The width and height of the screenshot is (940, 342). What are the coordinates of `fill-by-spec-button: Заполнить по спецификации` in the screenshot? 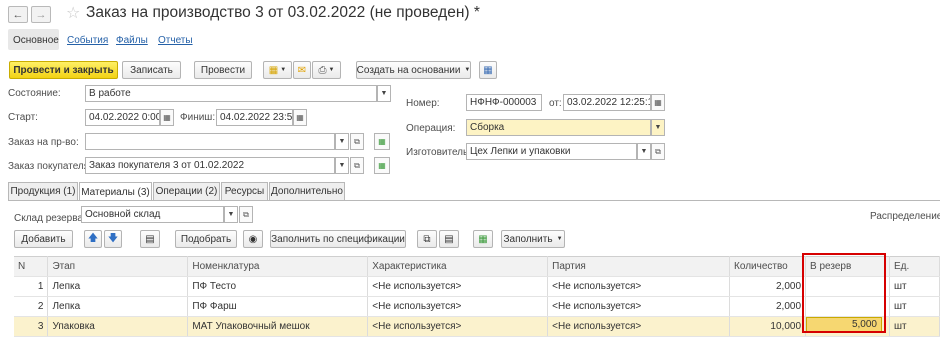 It's located at (338, 239).